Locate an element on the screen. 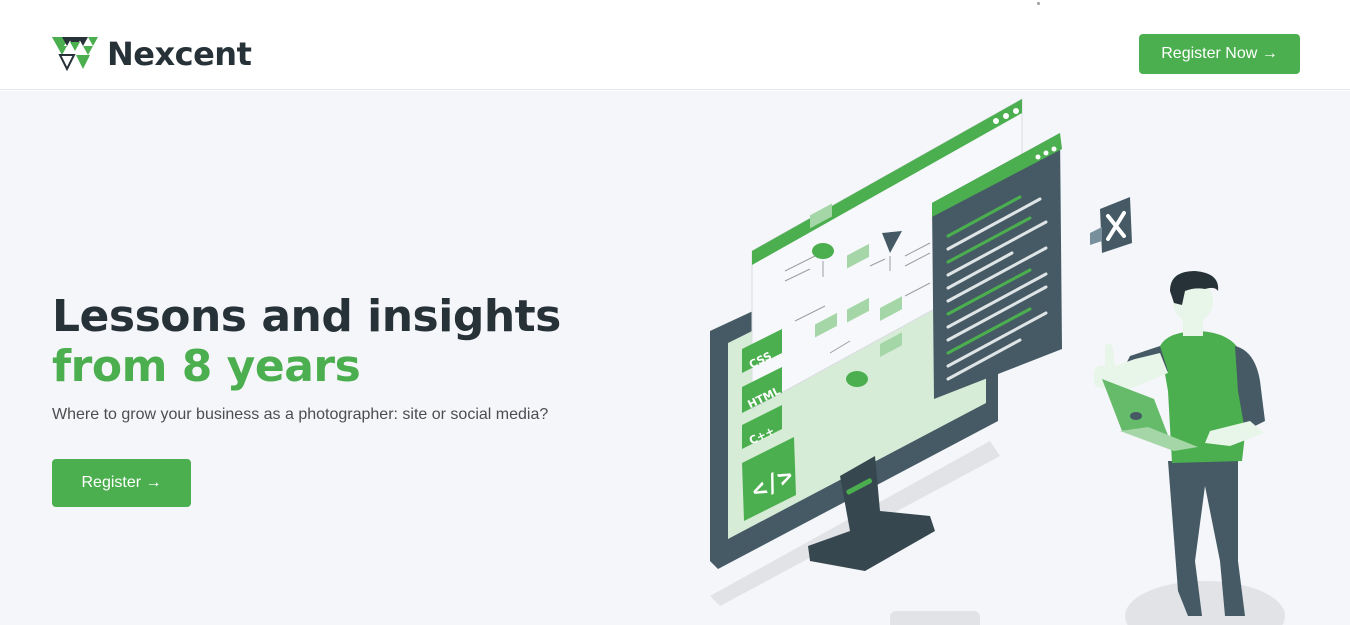  logo: Nexcent is located at coordinates (152, 54).